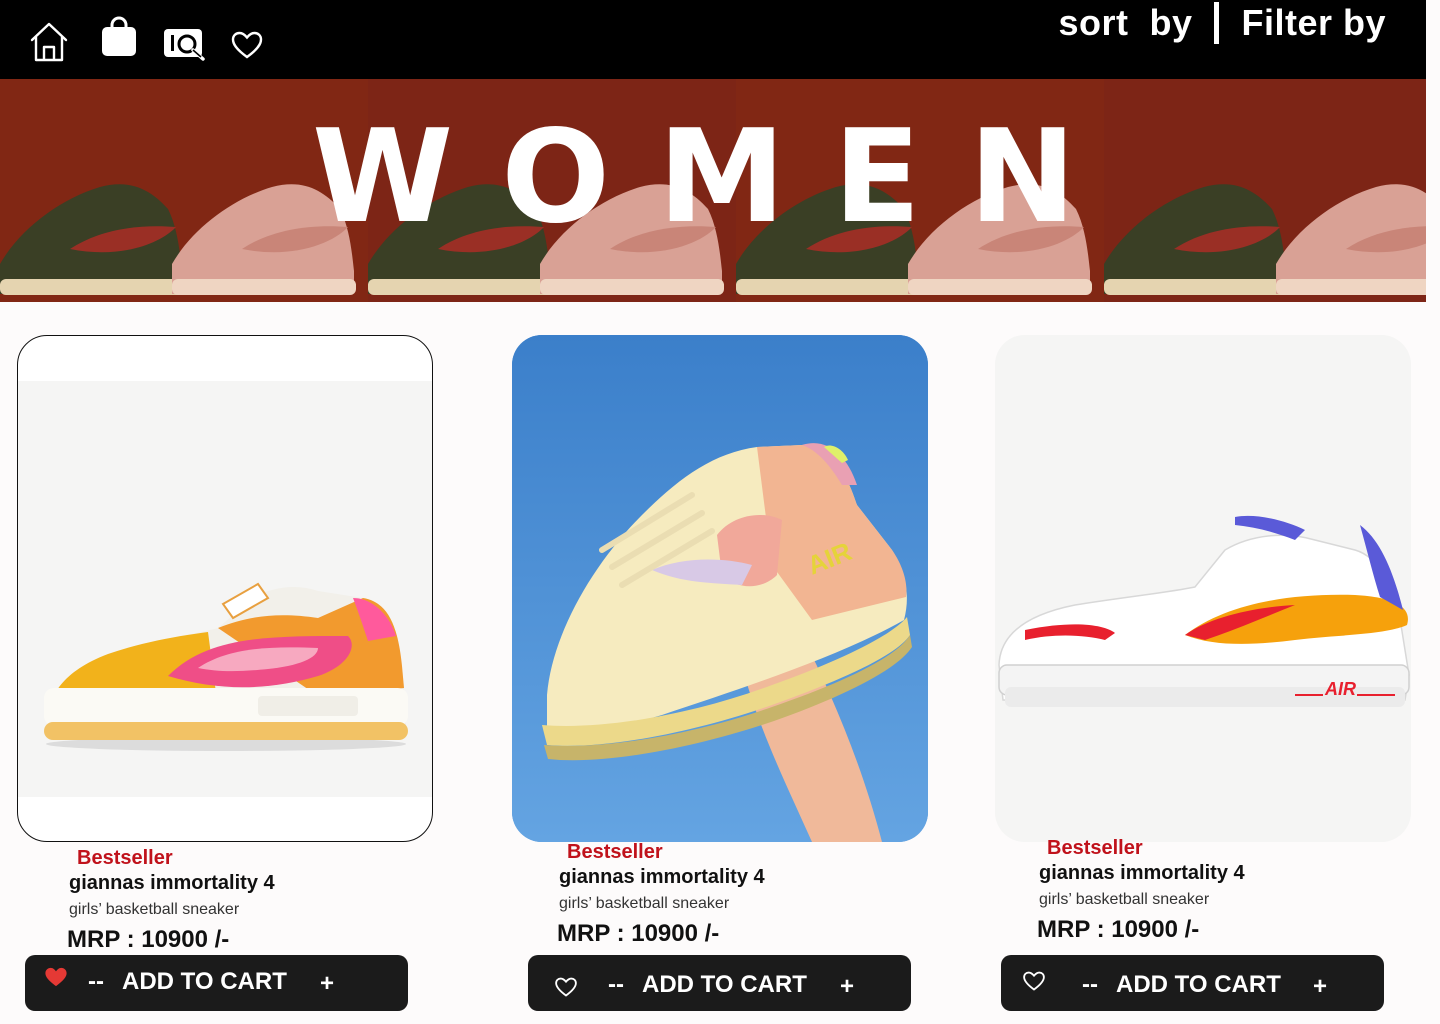 Image resolution: width=1440 pixels, height=1024 pixels. Describe the element at coordinates (713, 39) in the screenshot. I see `top-navigation-bar: sort by Filter by` at that location.